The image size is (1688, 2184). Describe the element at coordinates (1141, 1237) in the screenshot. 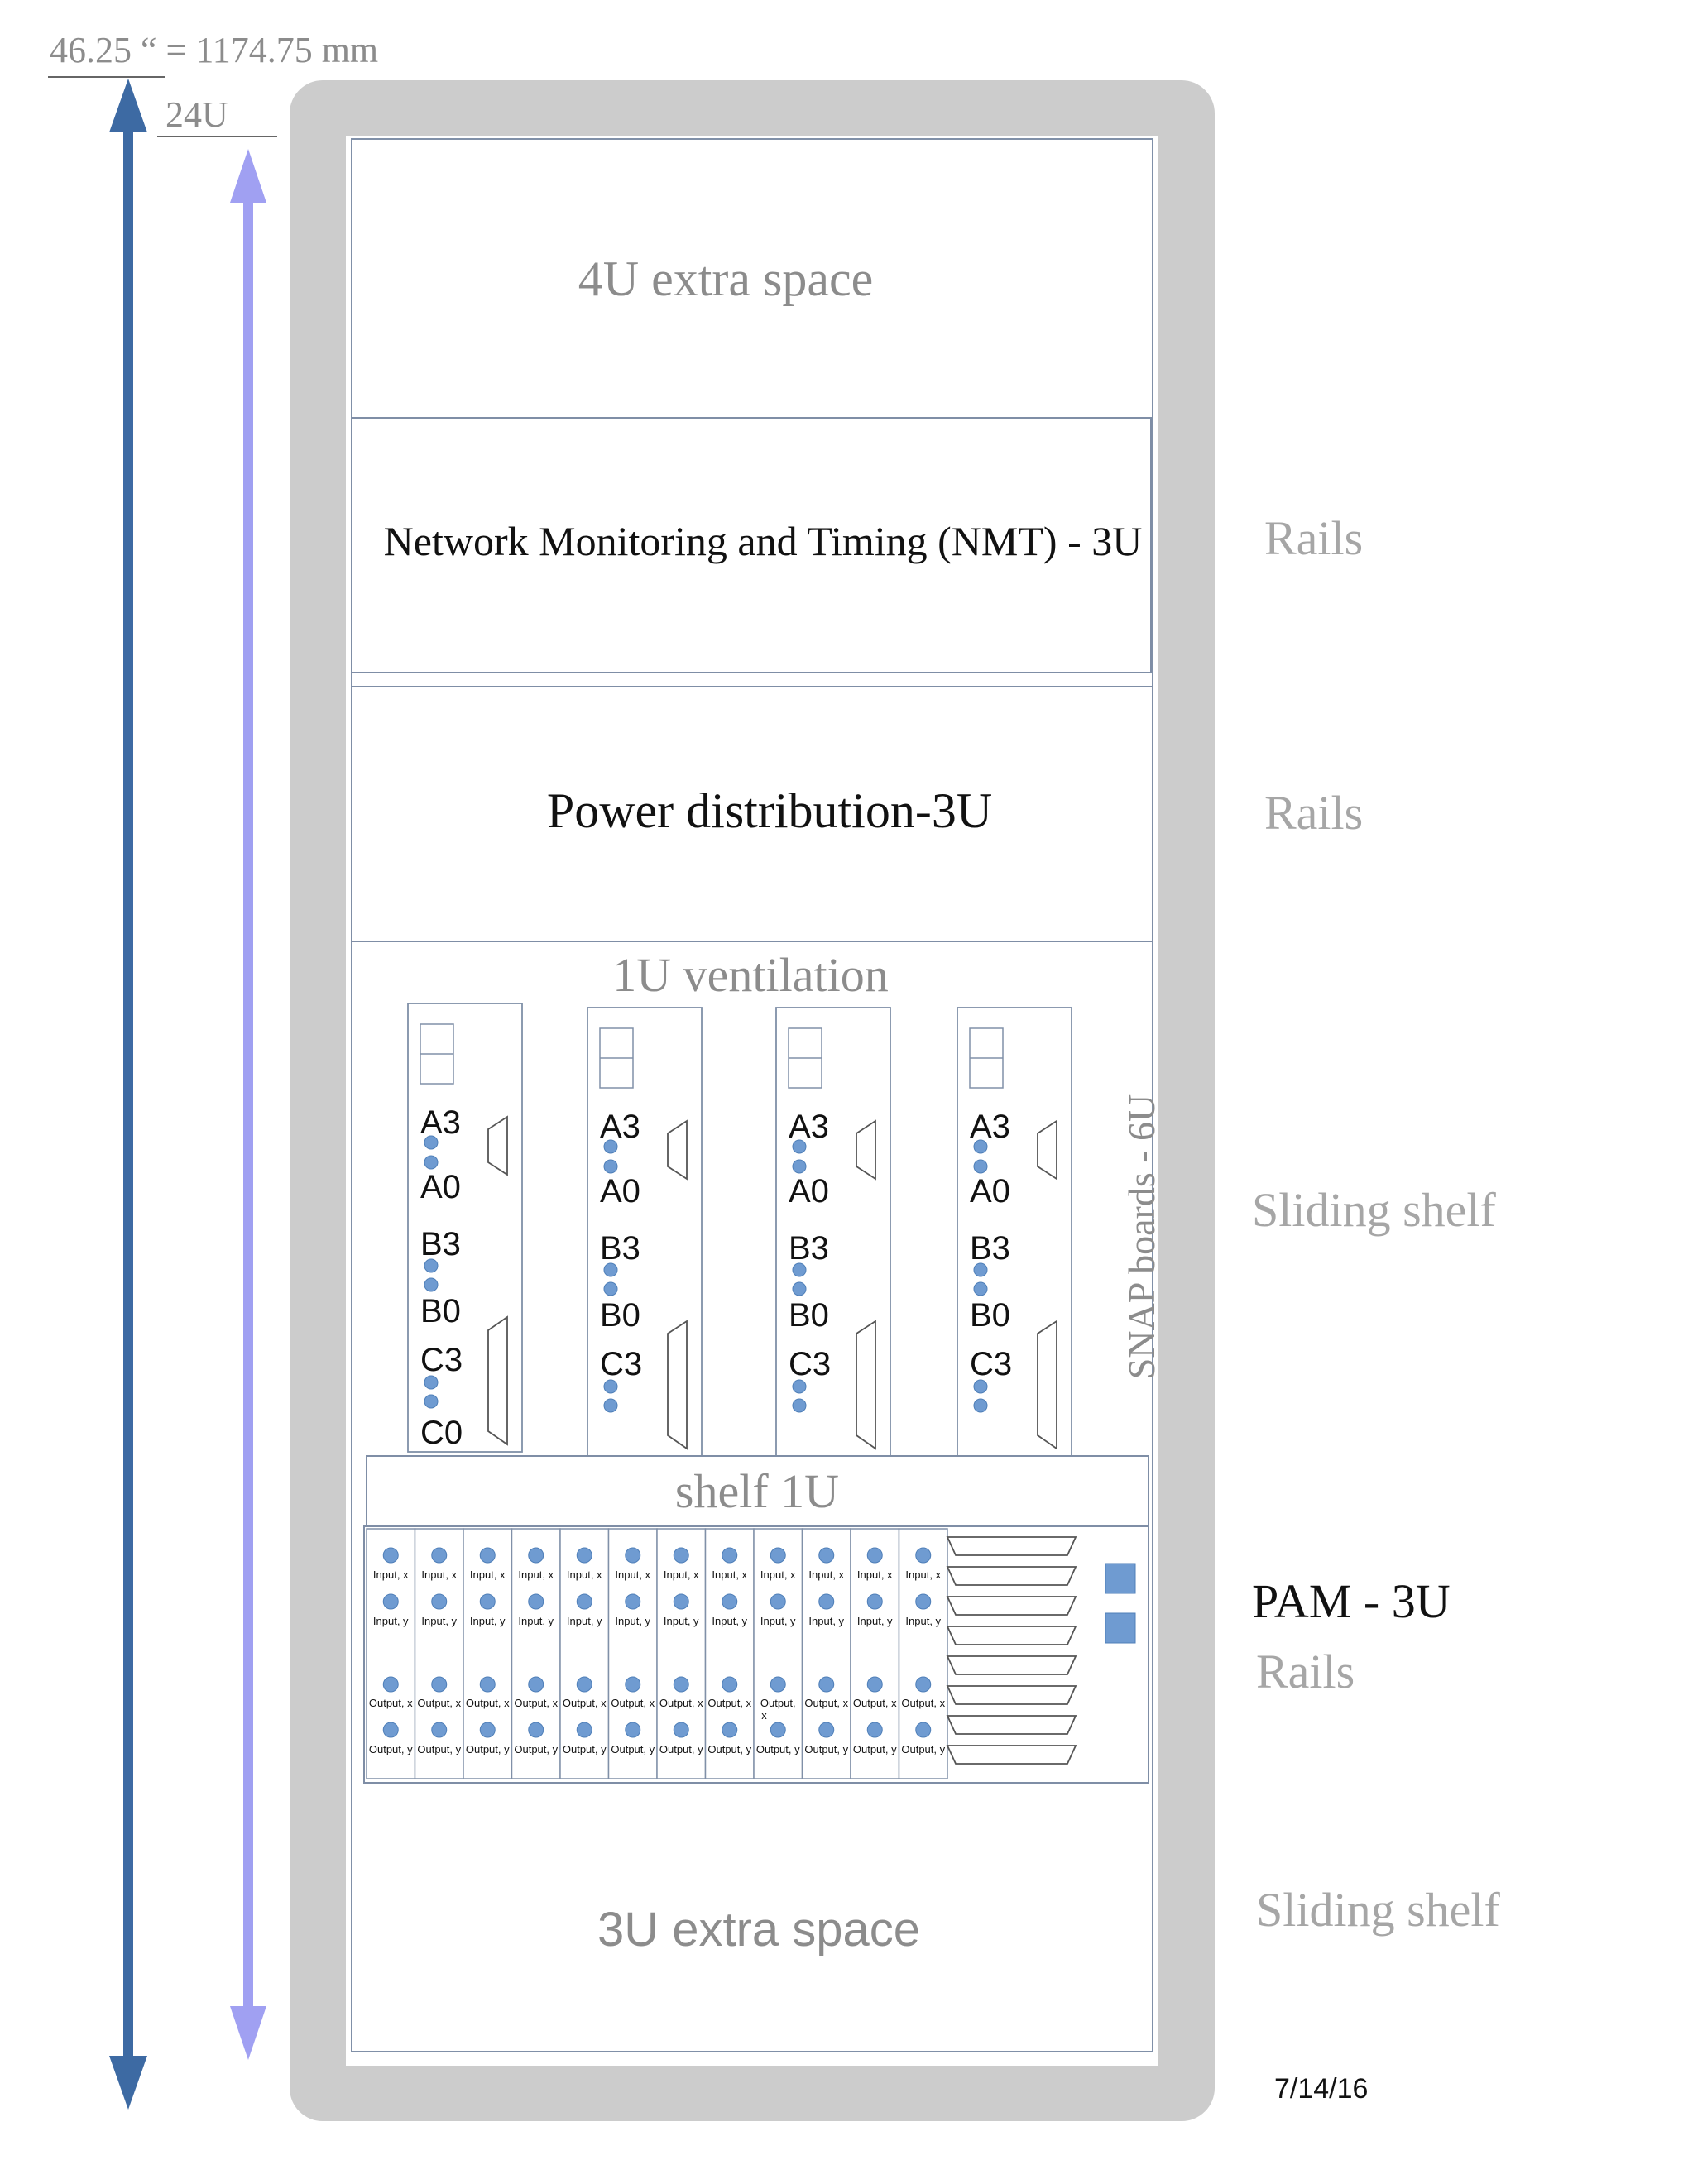

I see `snap-boards-label: SNAP boards - 6U` at that location.